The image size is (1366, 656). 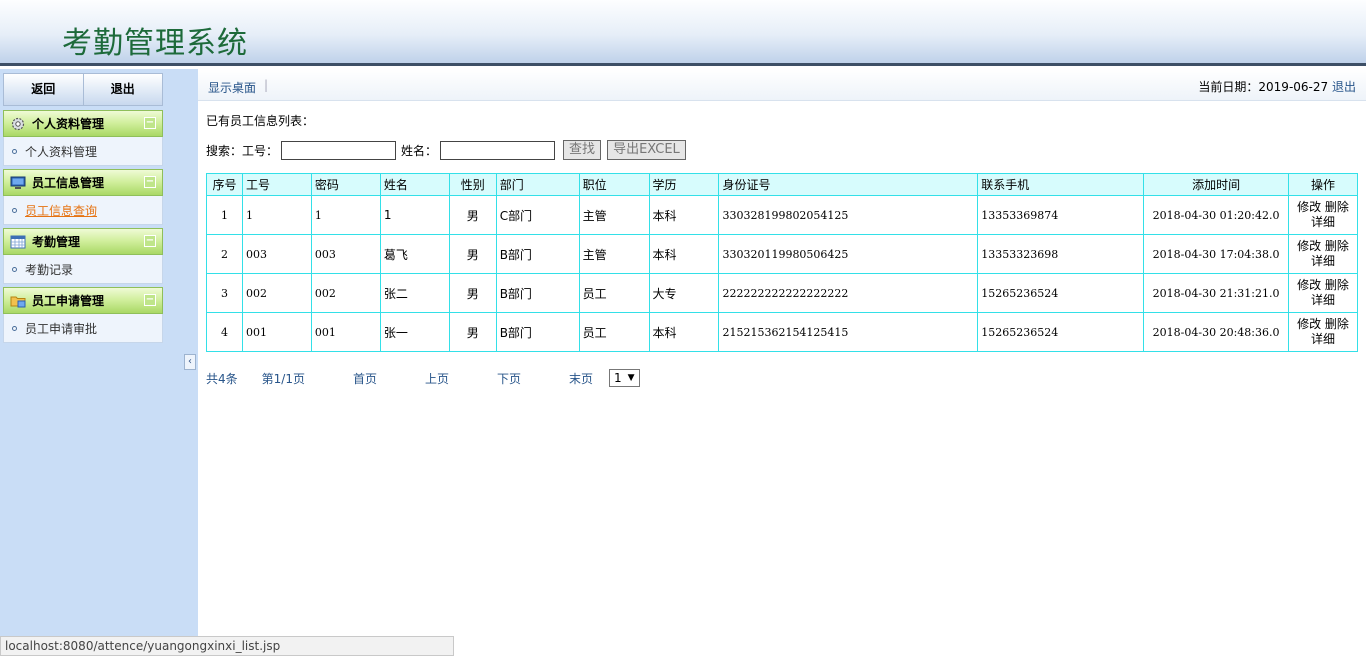 What do you see at coordinates (49, 269) in the screenshot?
I see `sidebar-item-attendance-records: 考勤记录` at bounding box center [49, 269].